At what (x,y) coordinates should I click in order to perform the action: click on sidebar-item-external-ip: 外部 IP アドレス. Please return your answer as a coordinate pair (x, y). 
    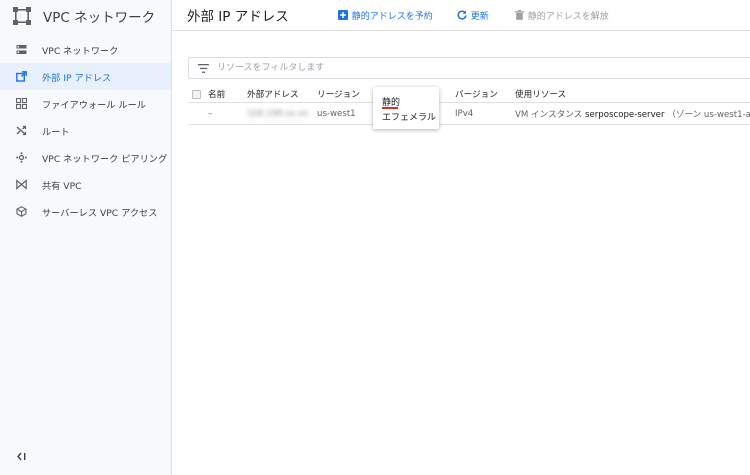
    Looking at the image, I should click on (85, 76).